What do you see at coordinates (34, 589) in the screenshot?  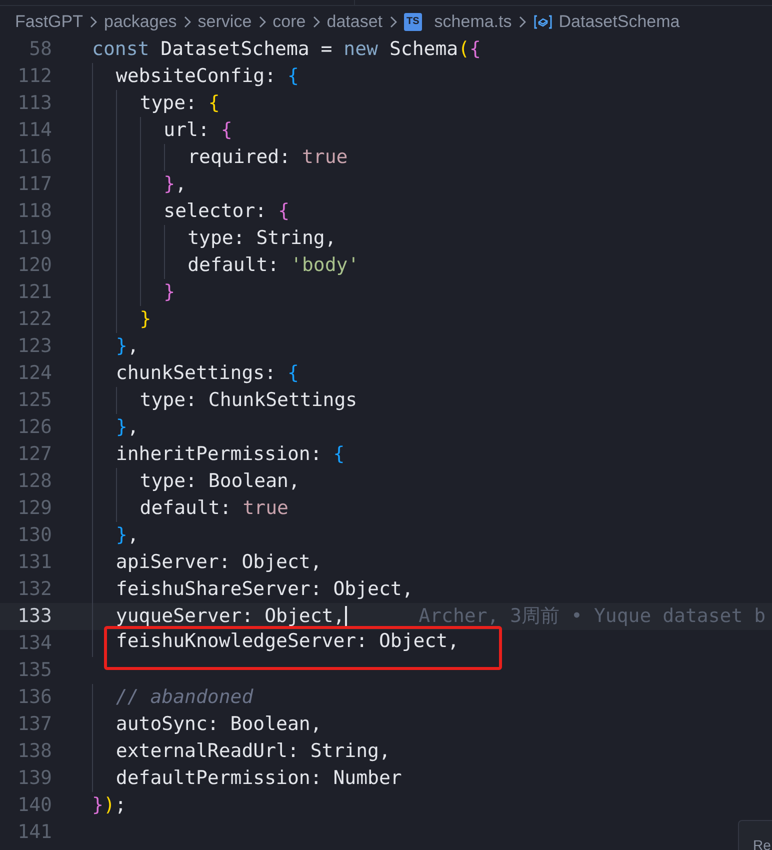 I see `line-number: 132` at bounding box center [34, 589].